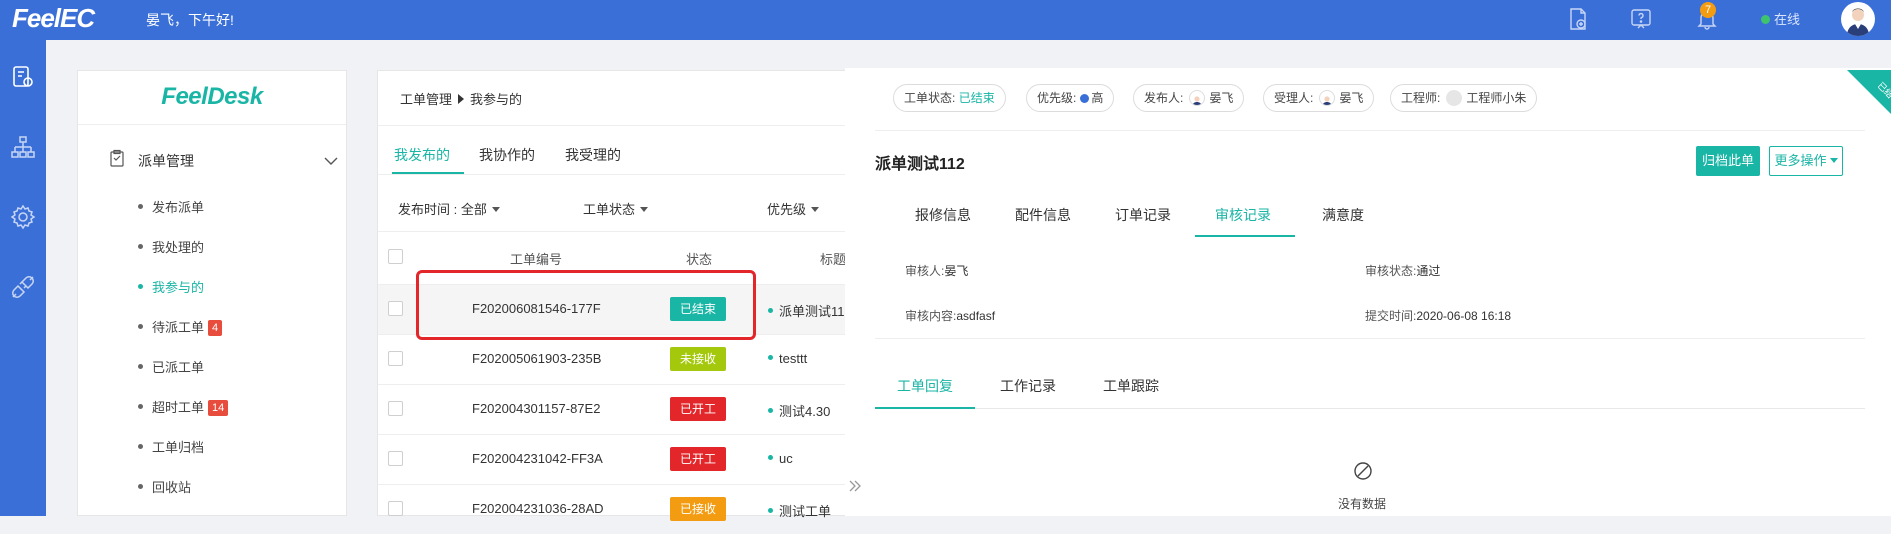 The height and width of the screenshot is (534, 1891). What do you see at coordinates (1294, 98) in the screenshot?
I see `chip-label: 受理人:` at bounding box center [1294, 98].